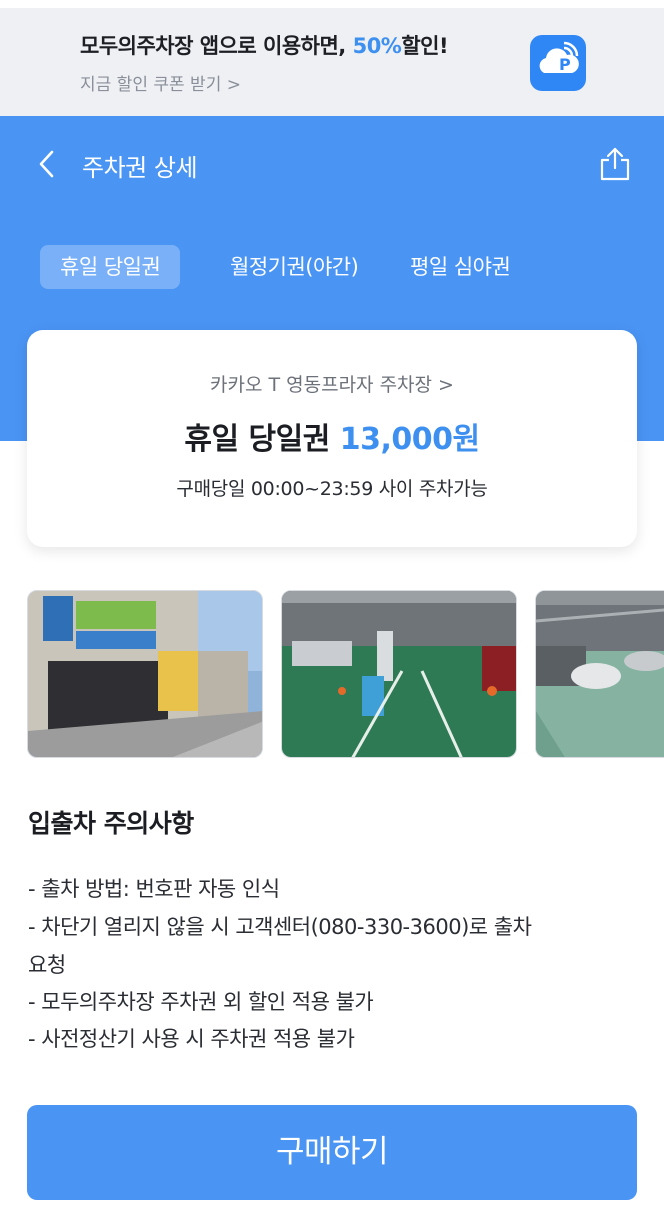  Describe the element at coordinates (599, 674) in the screenshot. I see `parking-interior-photo` at that location.